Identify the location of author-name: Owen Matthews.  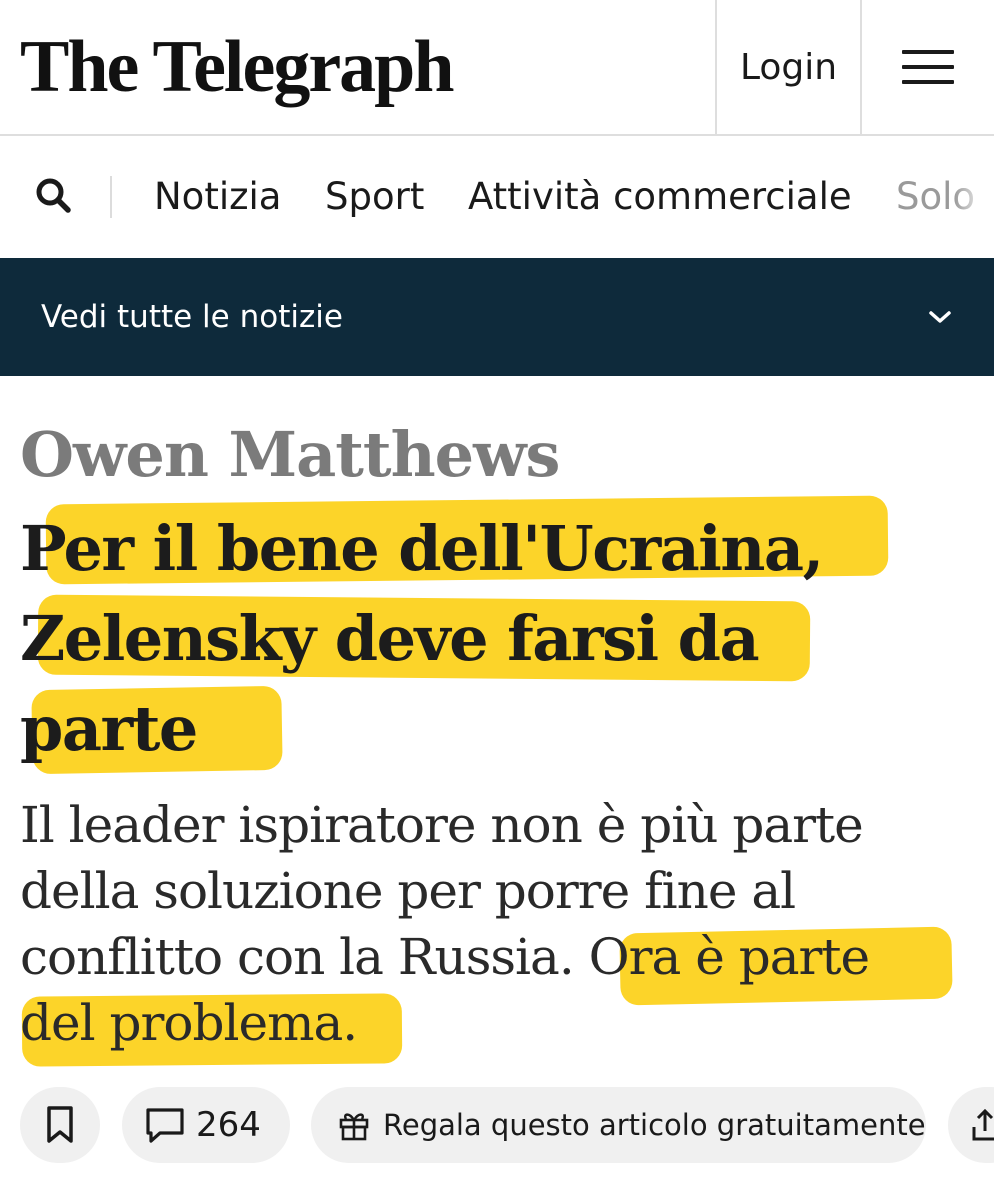
(290, 455).